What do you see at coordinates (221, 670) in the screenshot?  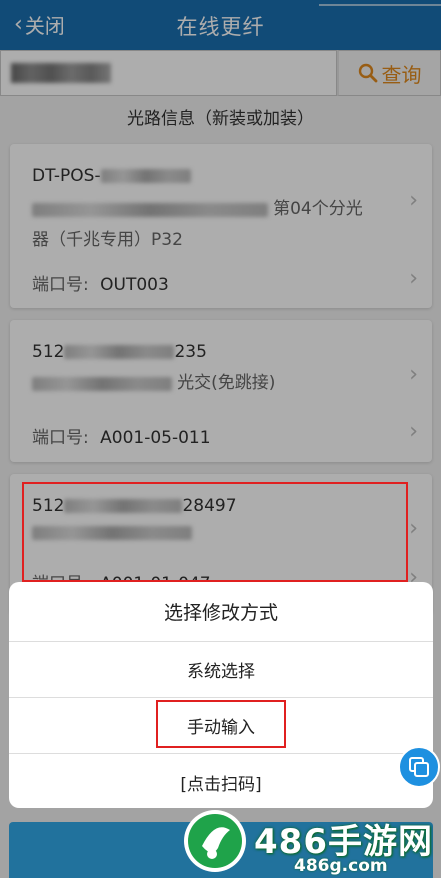 I see `option-system-select: 系统选择` at bounding box center [221, 670].